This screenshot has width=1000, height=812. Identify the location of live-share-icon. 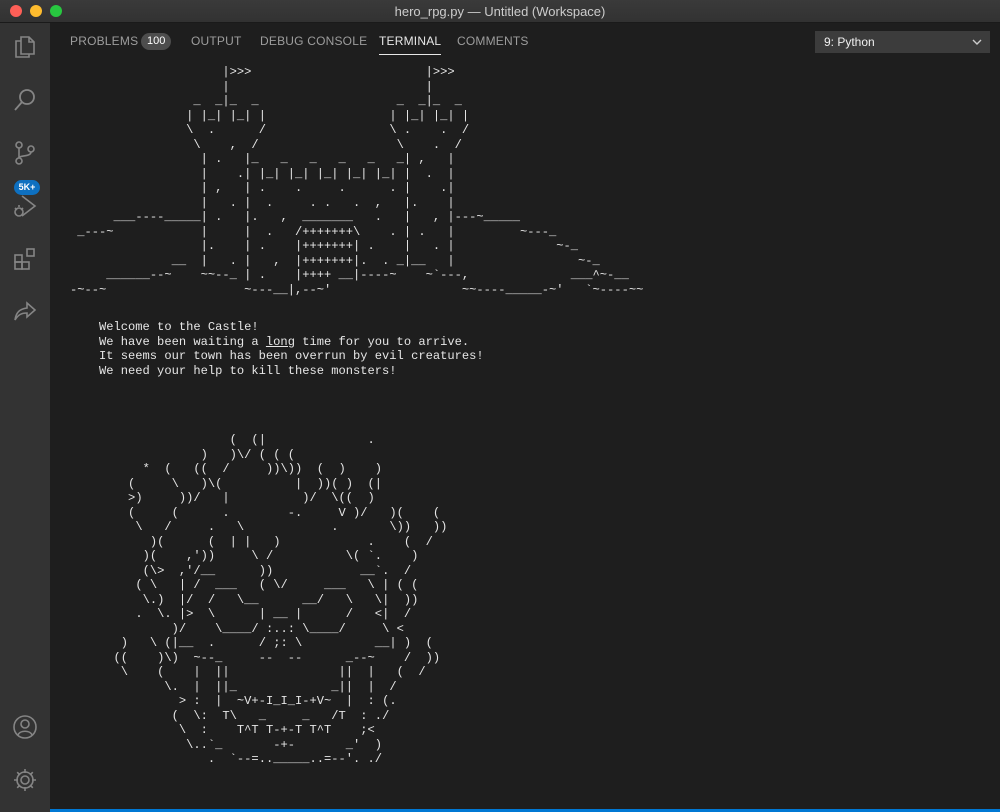
(25, 311).